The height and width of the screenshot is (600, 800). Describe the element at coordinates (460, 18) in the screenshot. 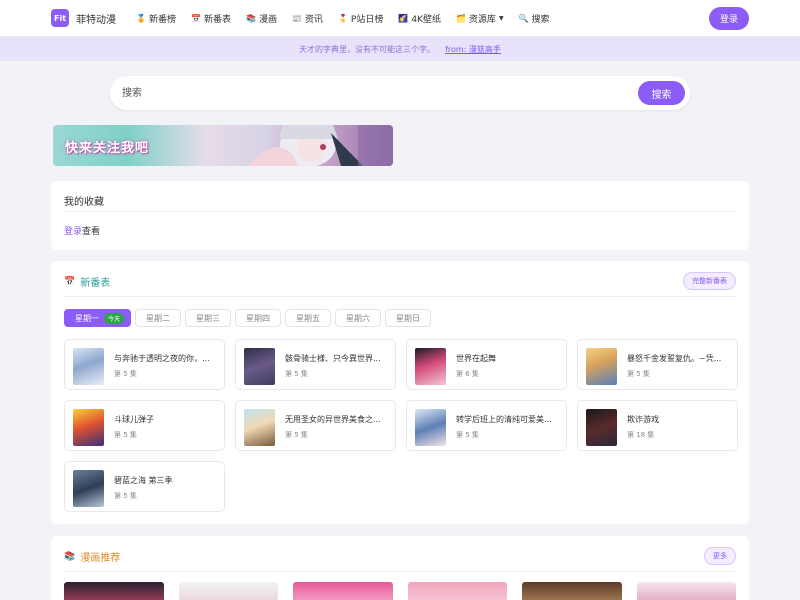

I see `folder-icon: 🗂️` at that location.